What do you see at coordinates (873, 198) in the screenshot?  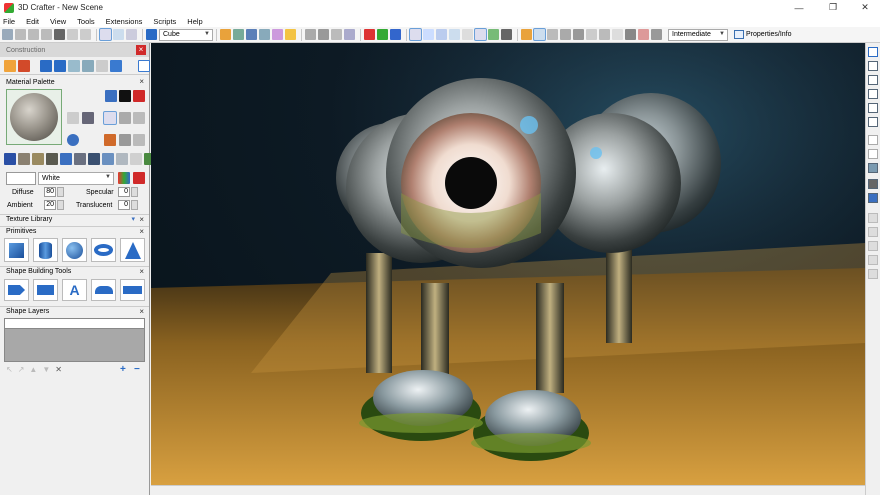 I see `globe-icon` at bounding box center [873, 198].